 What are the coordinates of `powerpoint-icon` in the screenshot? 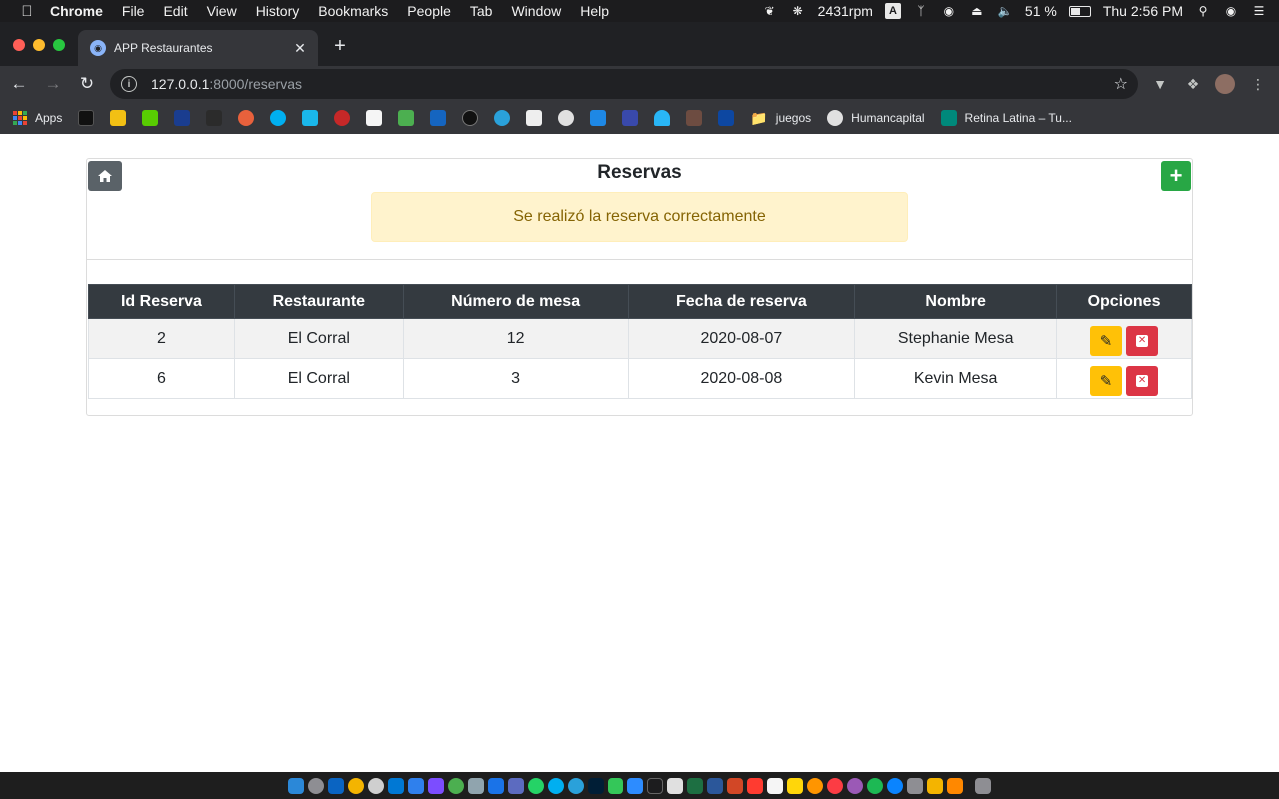 It's located at (735, 785).